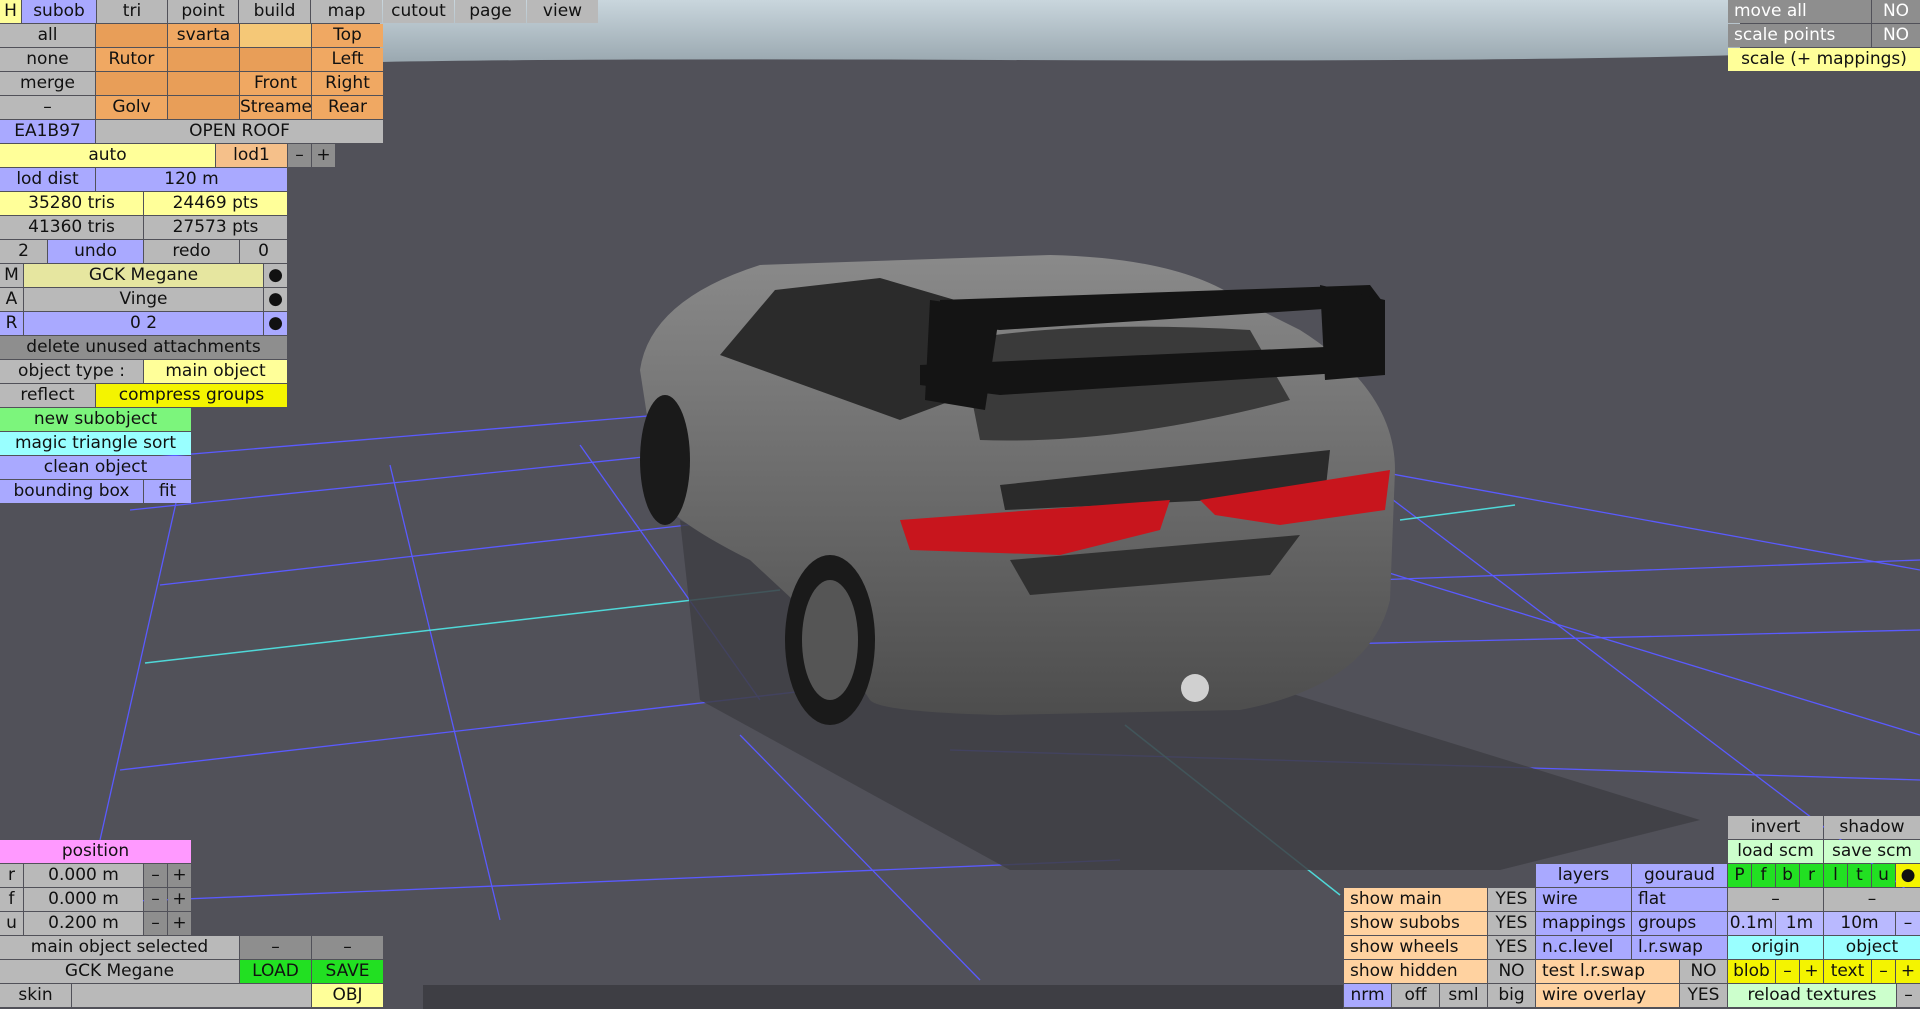  What do you see at coordinates (418, 11) in the screenshot?
I see `menu-tab-cutout: cutout` at bounding box center [418, 11].